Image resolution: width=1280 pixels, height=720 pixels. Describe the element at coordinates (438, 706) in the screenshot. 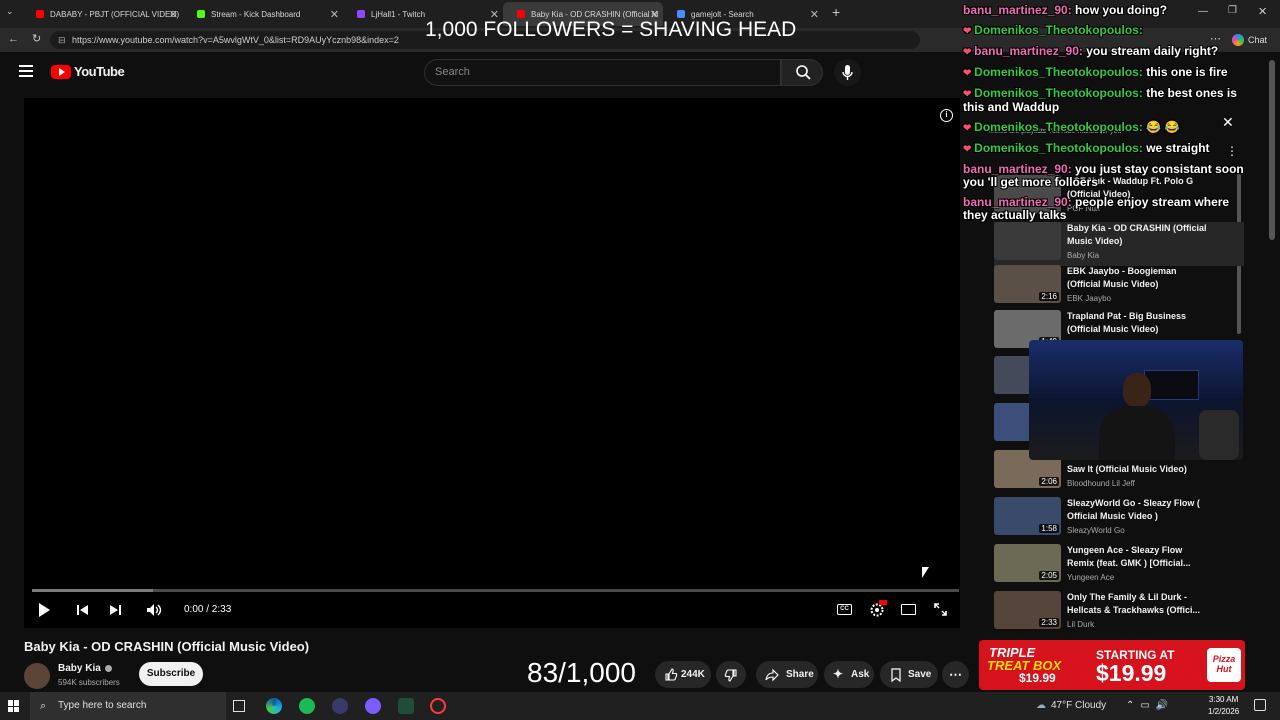

I see `obs-icon` at that location.